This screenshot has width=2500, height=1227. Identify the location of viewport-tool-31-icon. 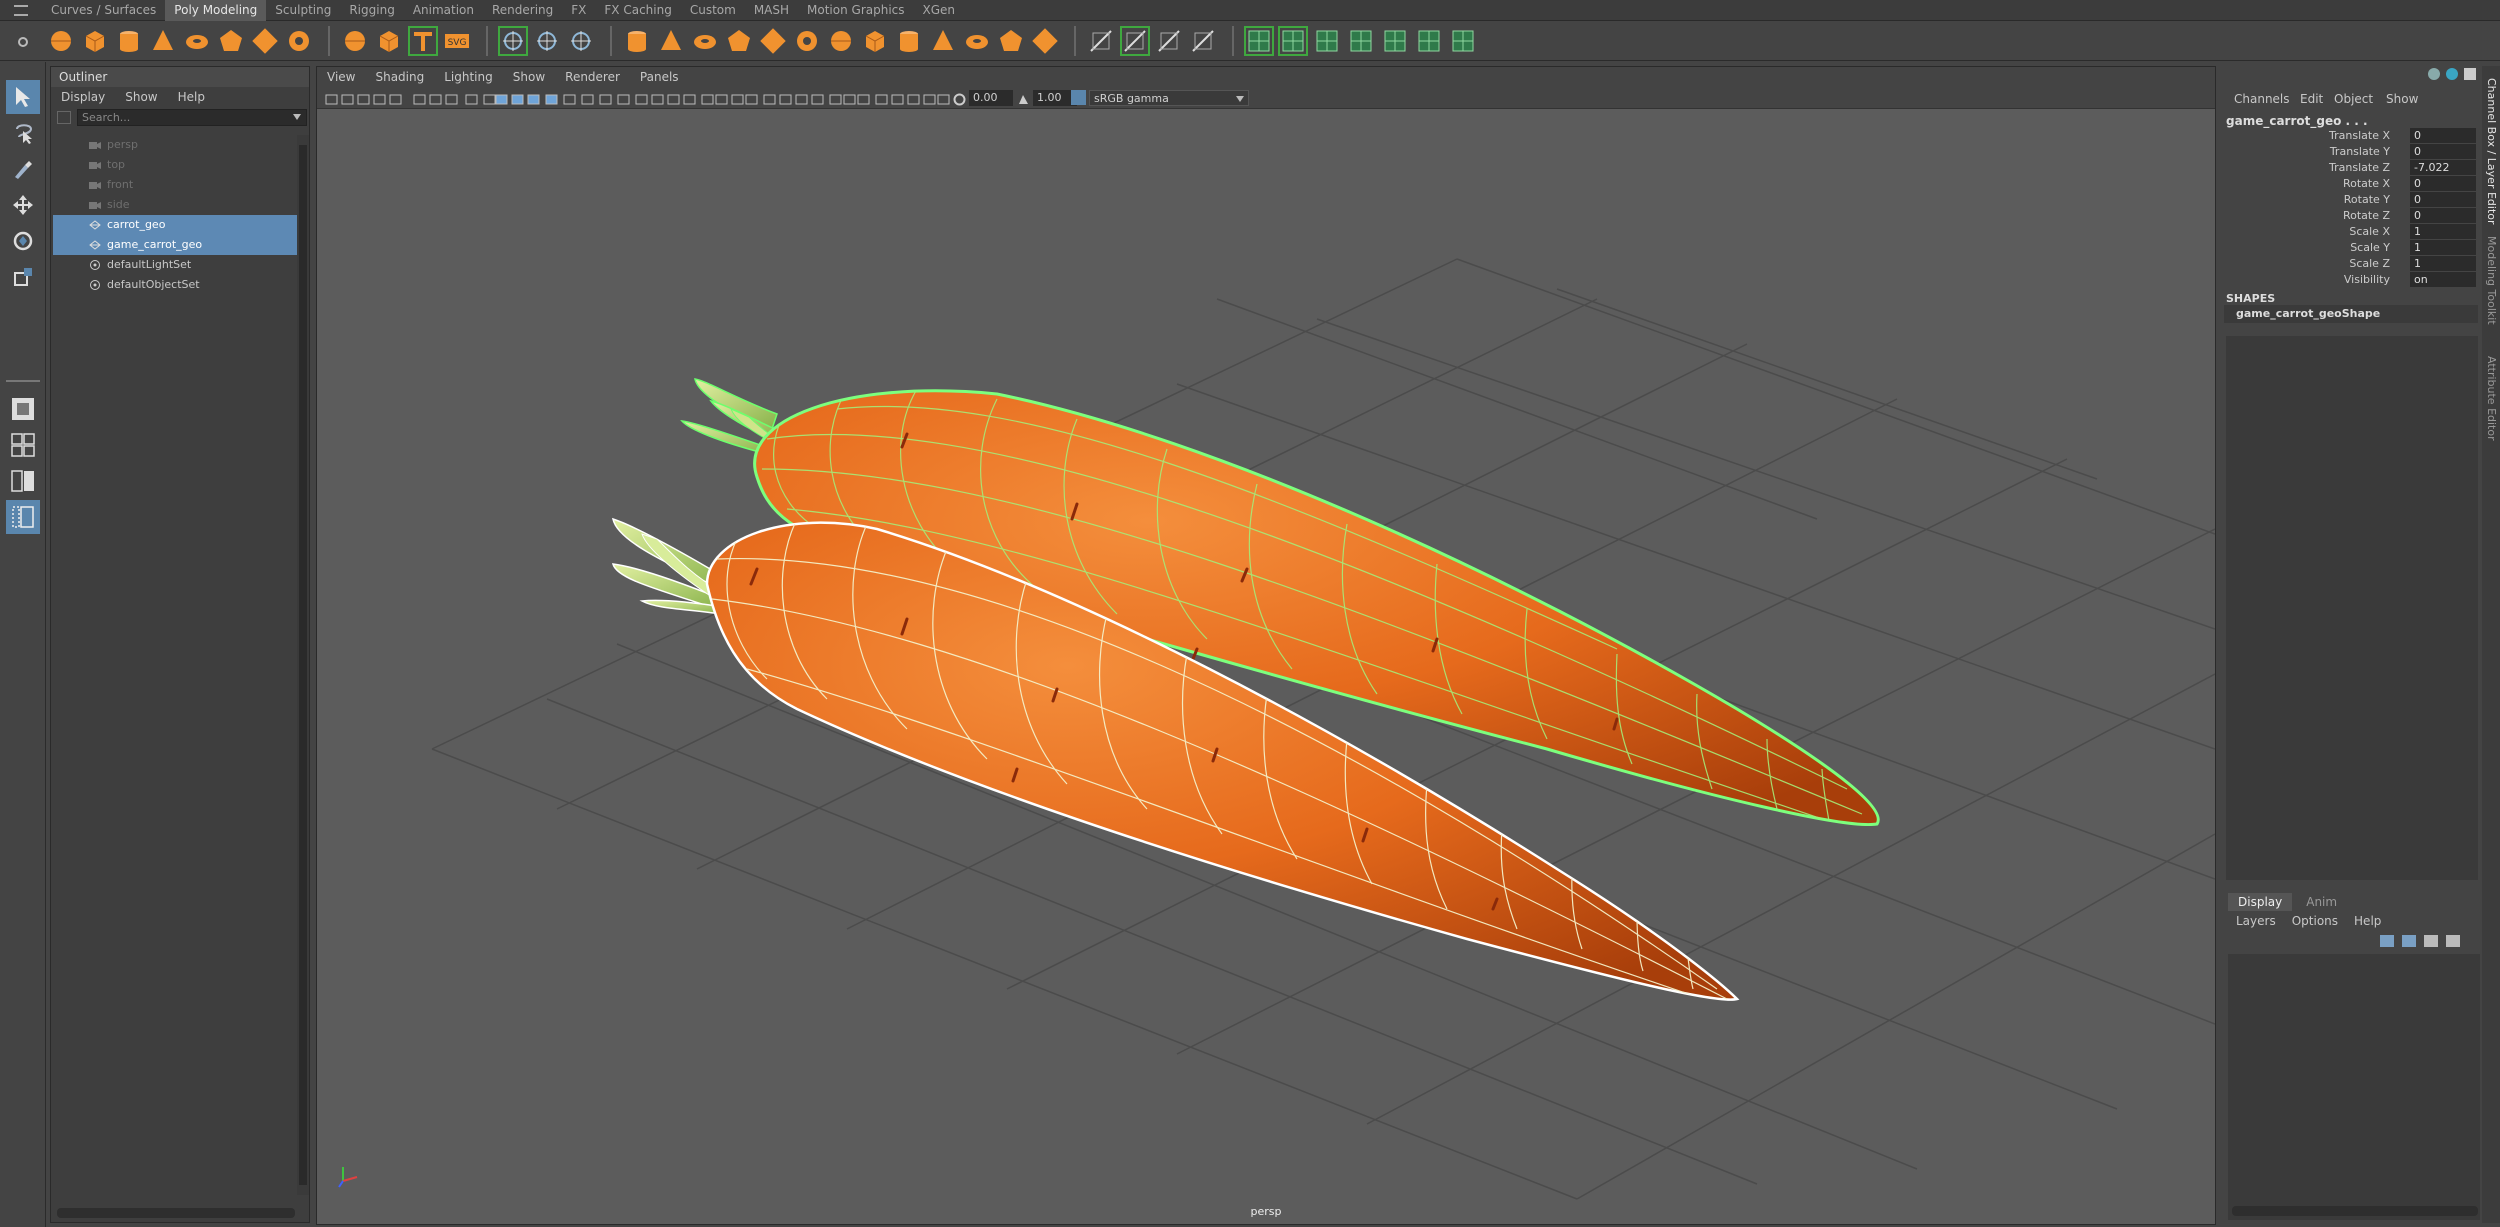
(849, 98).